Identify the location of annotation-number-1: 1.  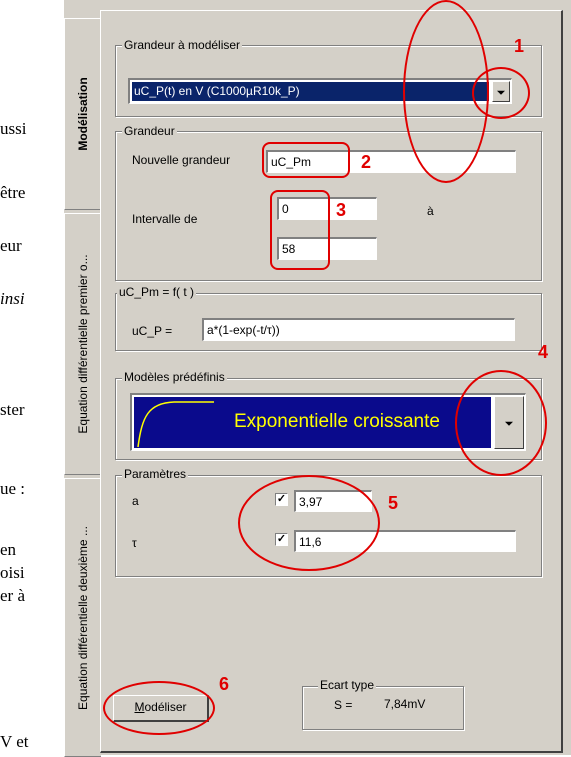
(519, 46).